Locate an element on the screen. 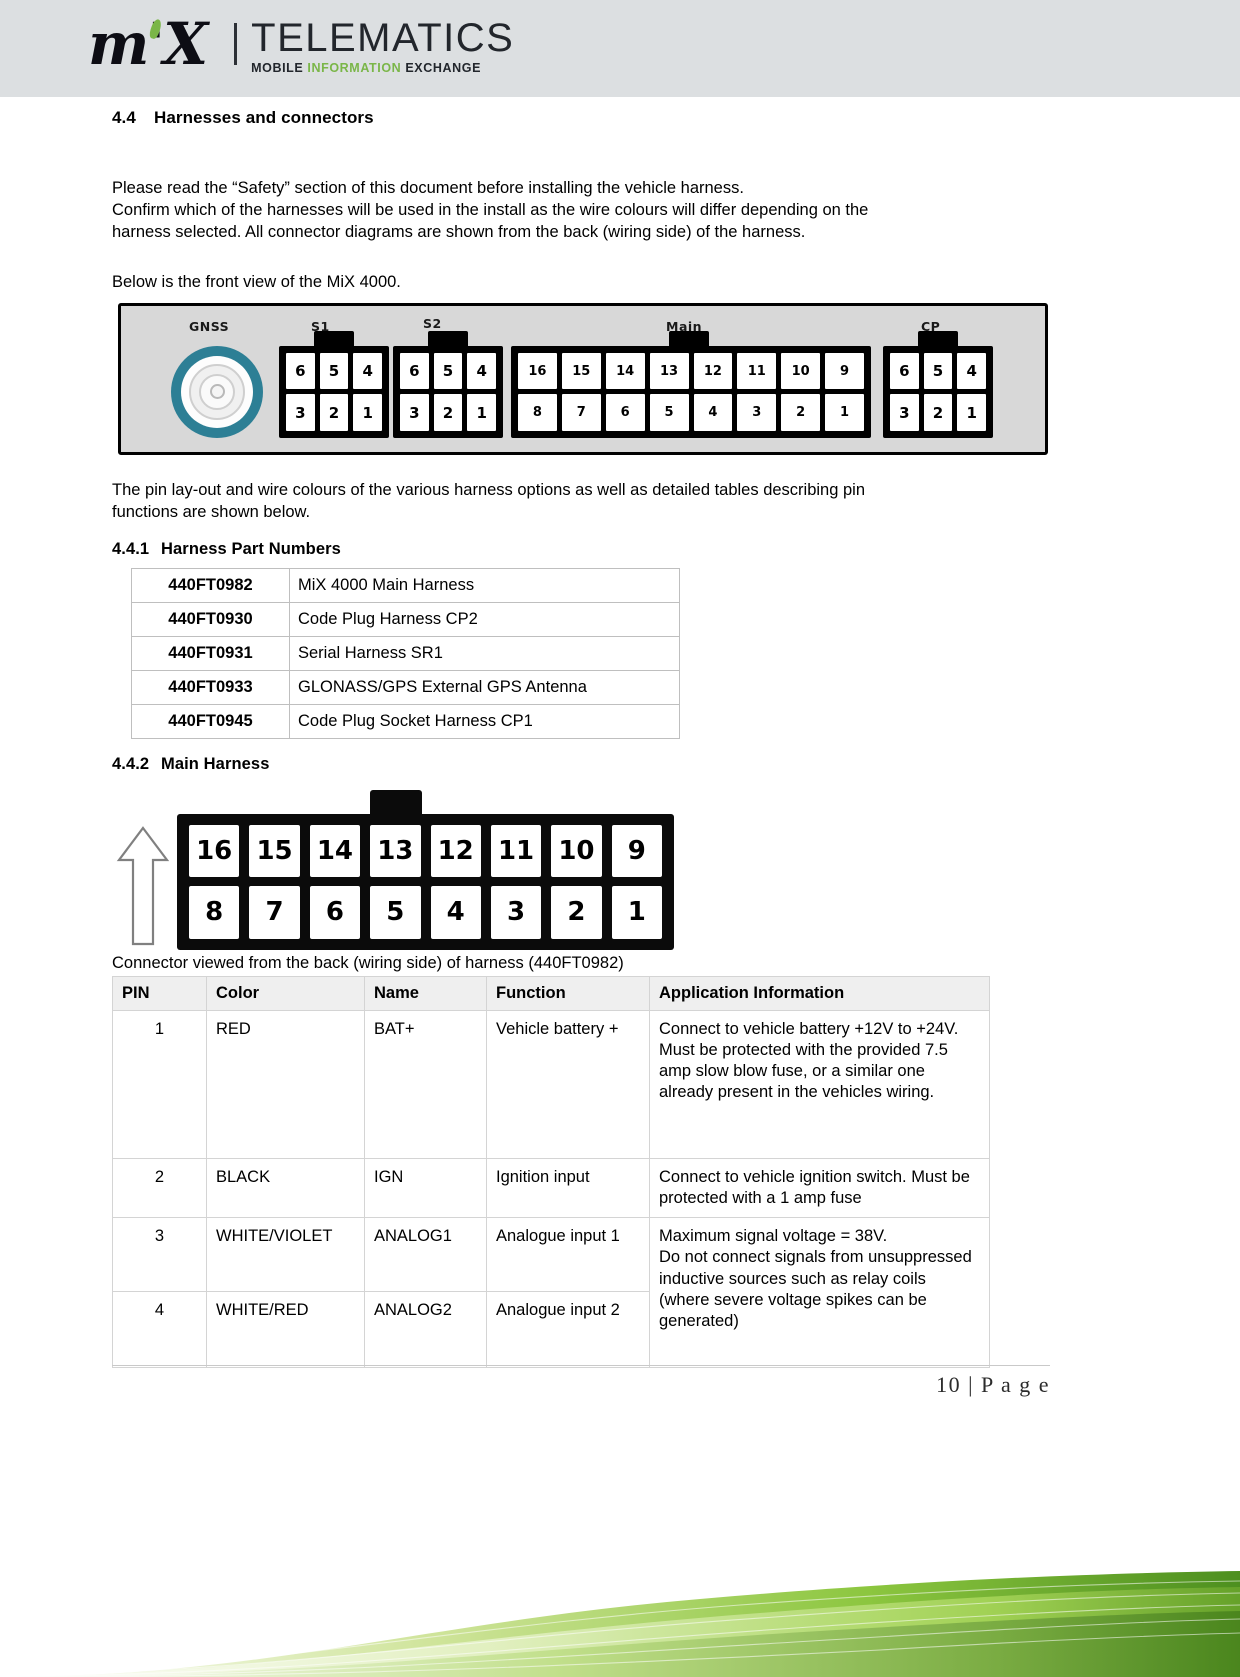 Image resolution: width=1240 pixels, height=1677 pixels. cp-connector: 654 321 is located at coordinates (938, 384).